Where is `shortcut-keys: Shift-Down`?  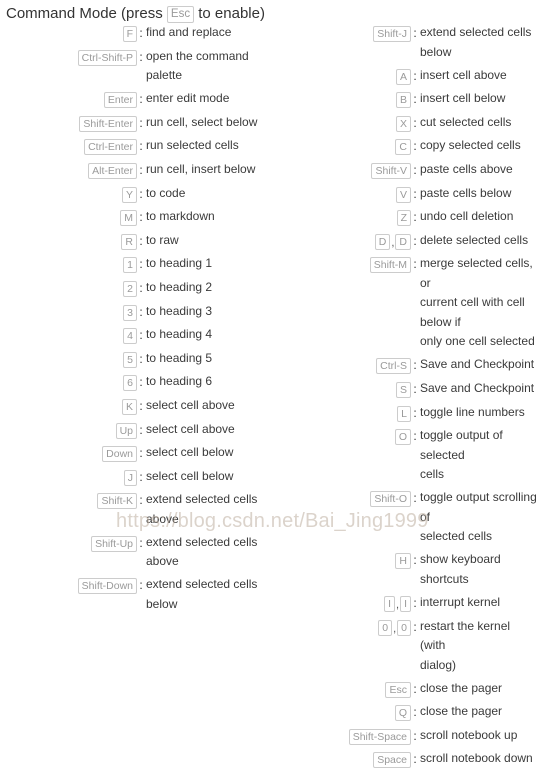 shortcut-keys: Shift-Down is located at coordinates (68, 586).